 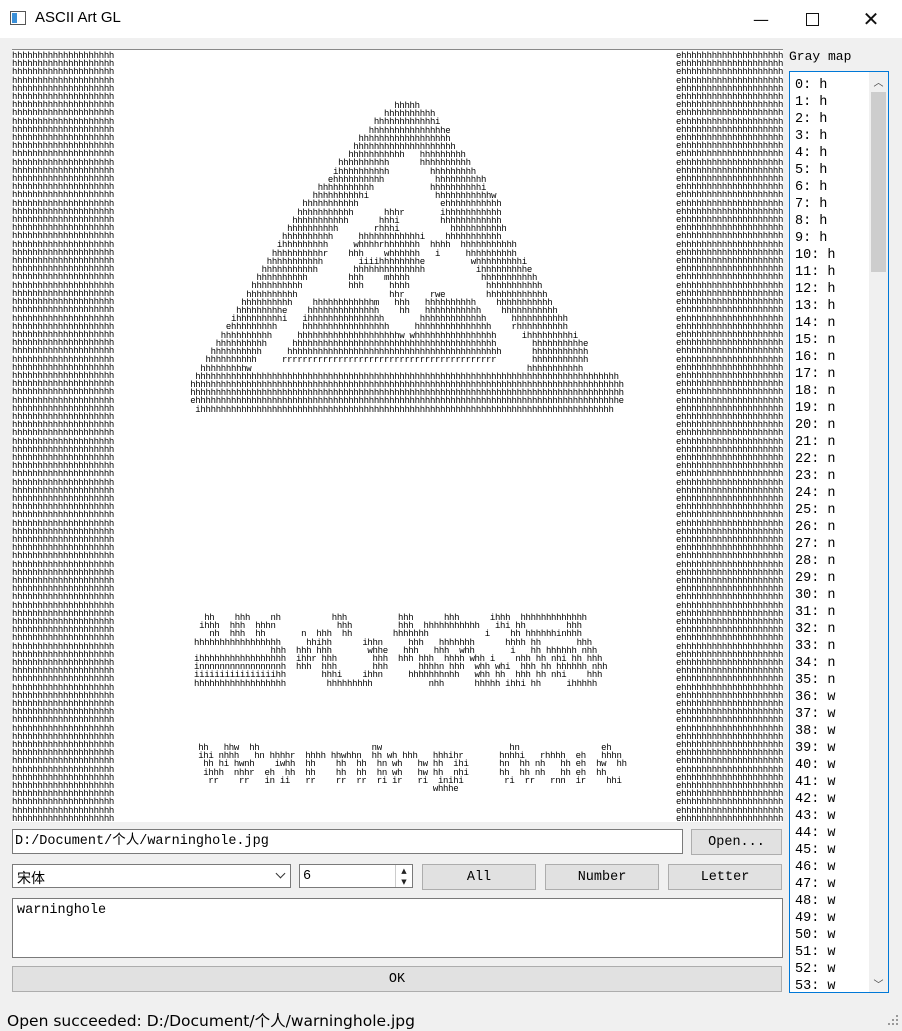 I want to click on gray-map-item: 12: h, so click(x=815, y=289).